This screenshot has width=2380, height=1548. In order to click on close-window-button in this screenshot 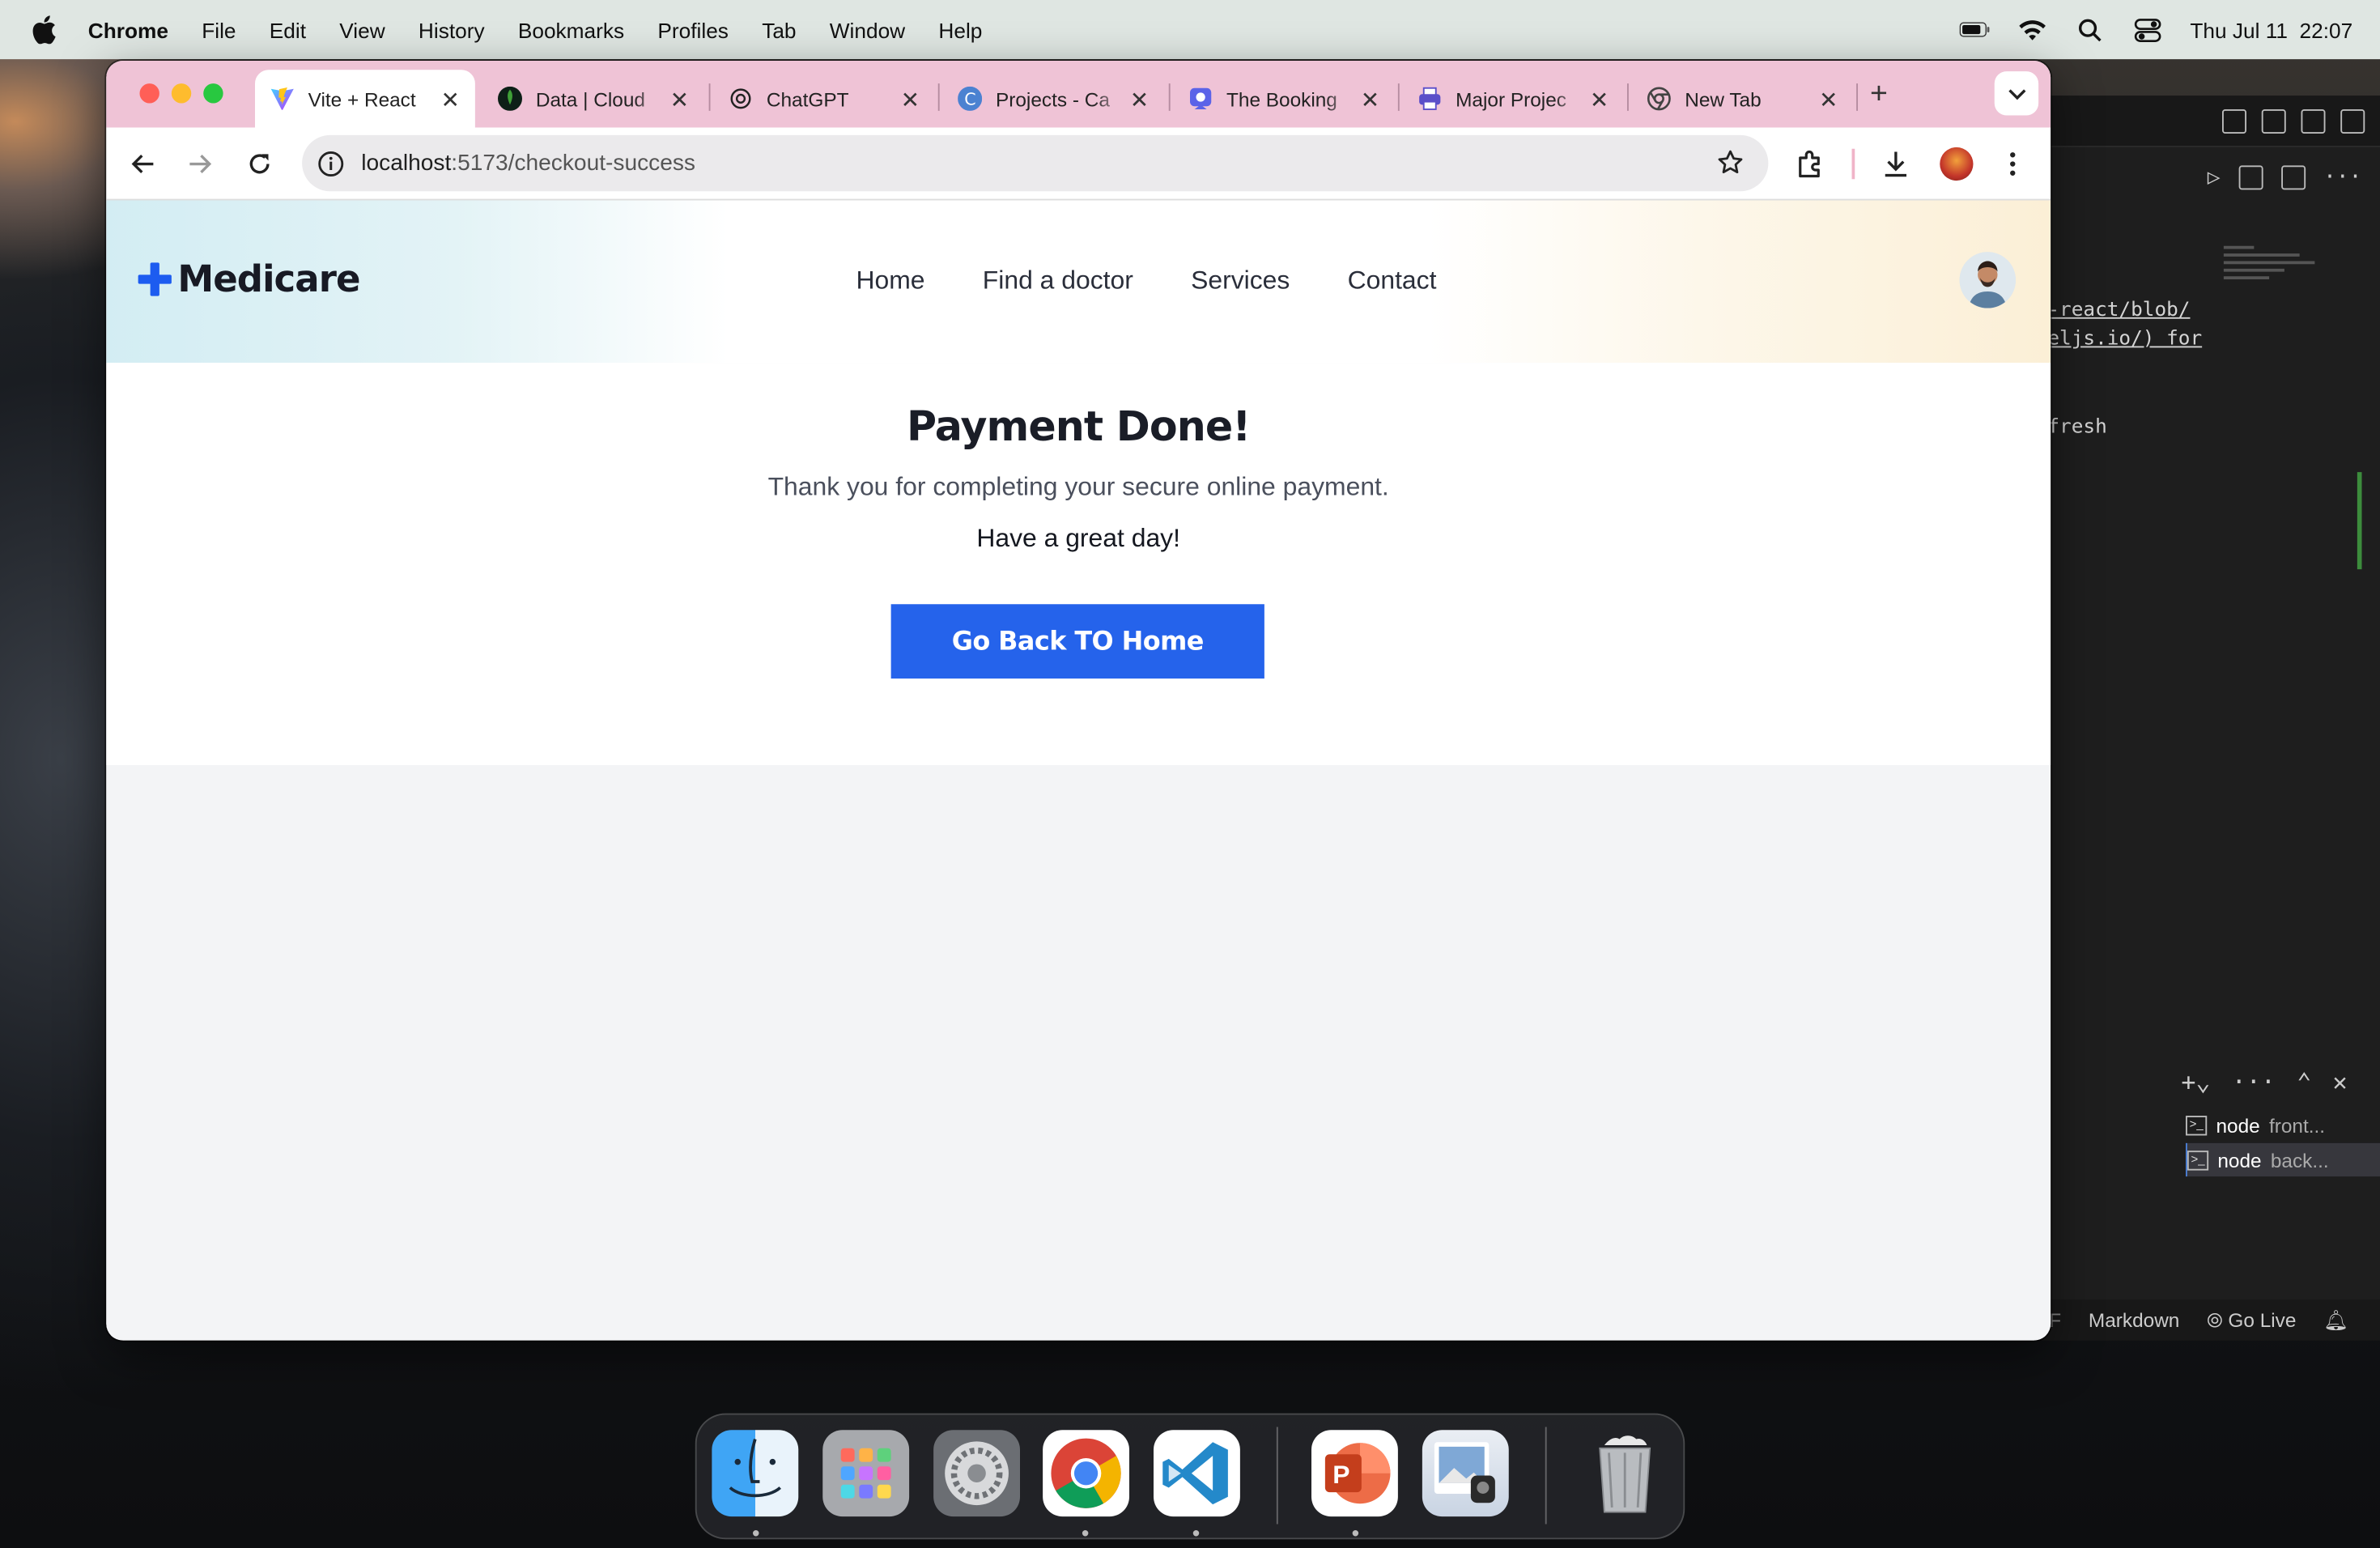, I will do `click(149, 93)`.